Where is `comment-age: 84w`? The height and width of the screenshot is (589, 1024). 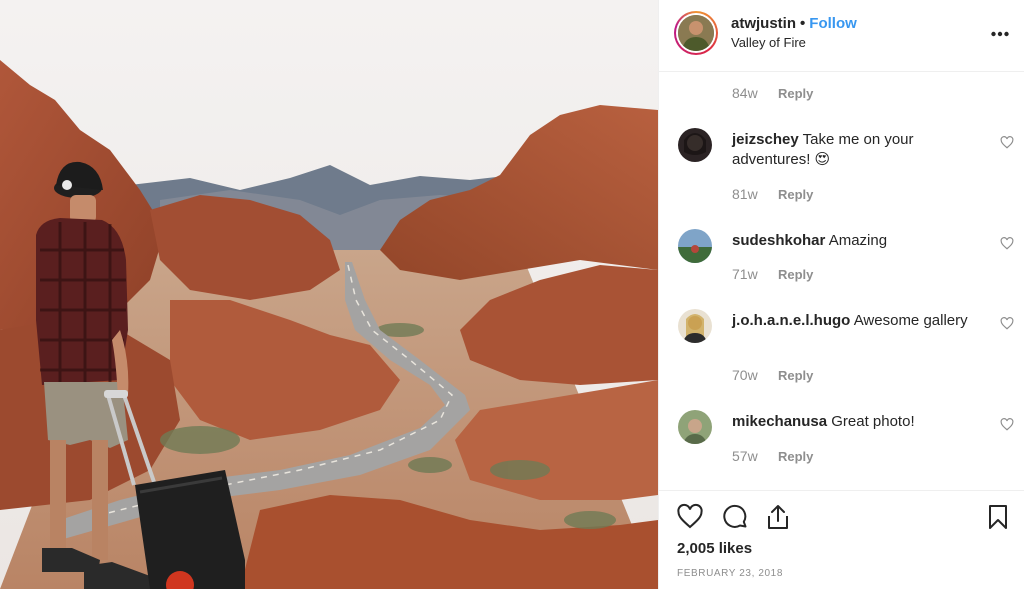
comment-age: 84w is located at coordinates (745, 93).